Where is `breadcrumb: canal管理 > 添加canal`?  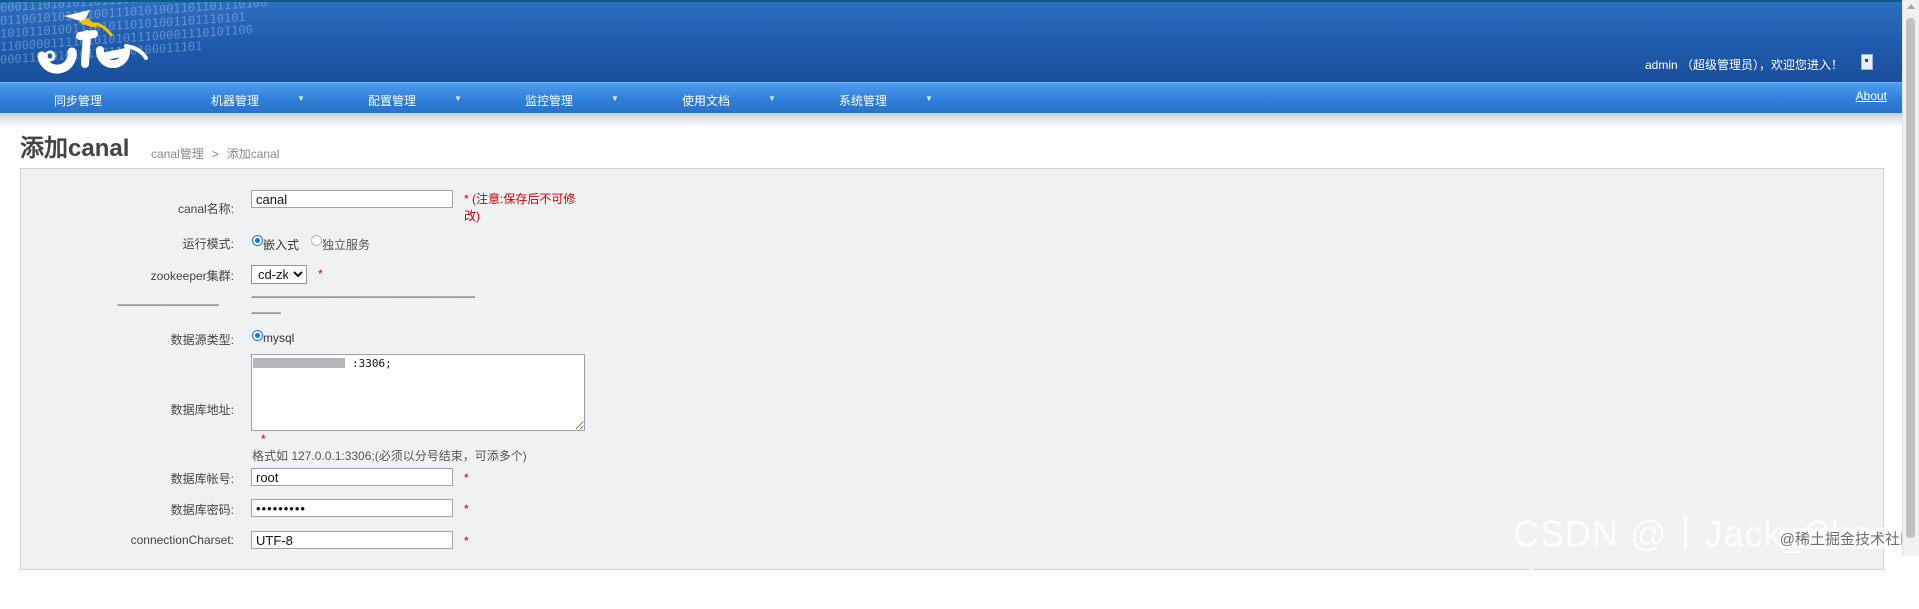
breadcrumb: canal管理 > 添加canal is located at coordinates (215, 153).